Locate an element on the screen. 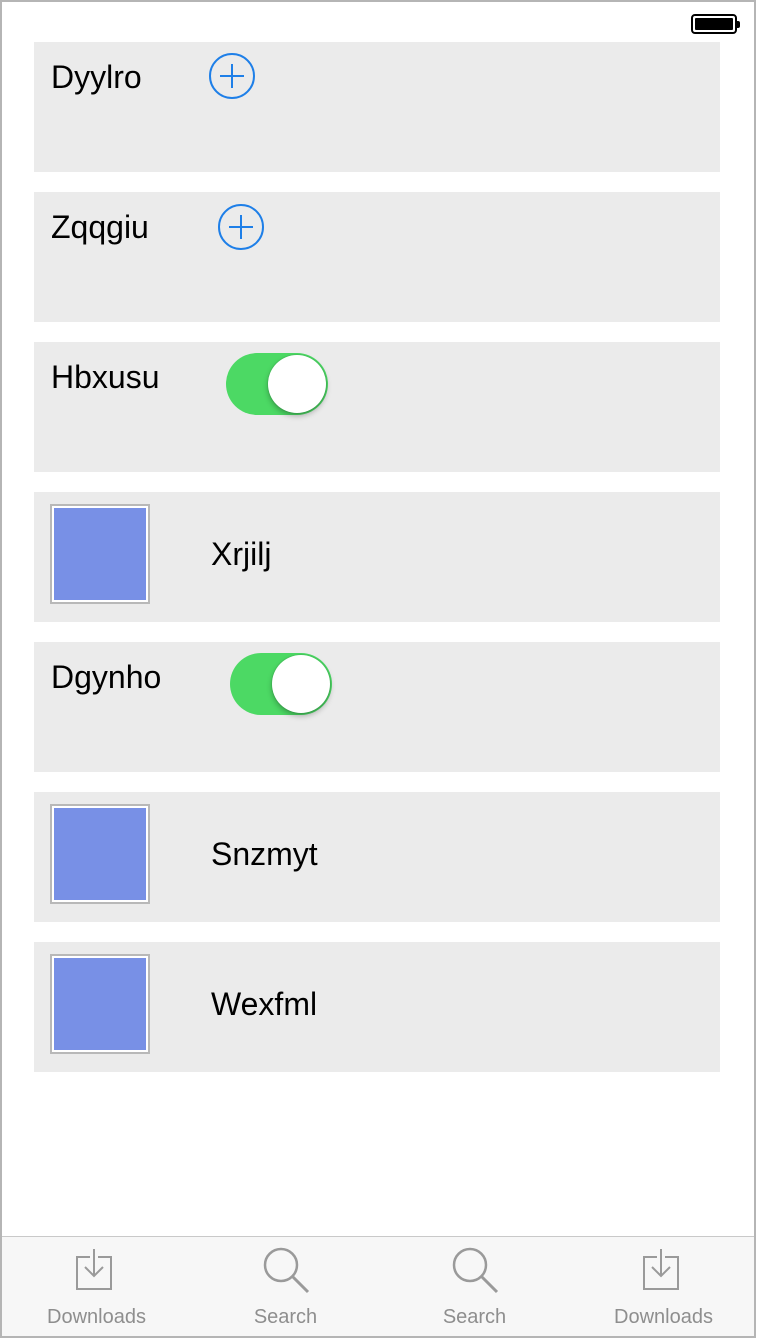 This screenshot has height=1340, width=760. dgynho-toggle is located at coordinates (281, 684).